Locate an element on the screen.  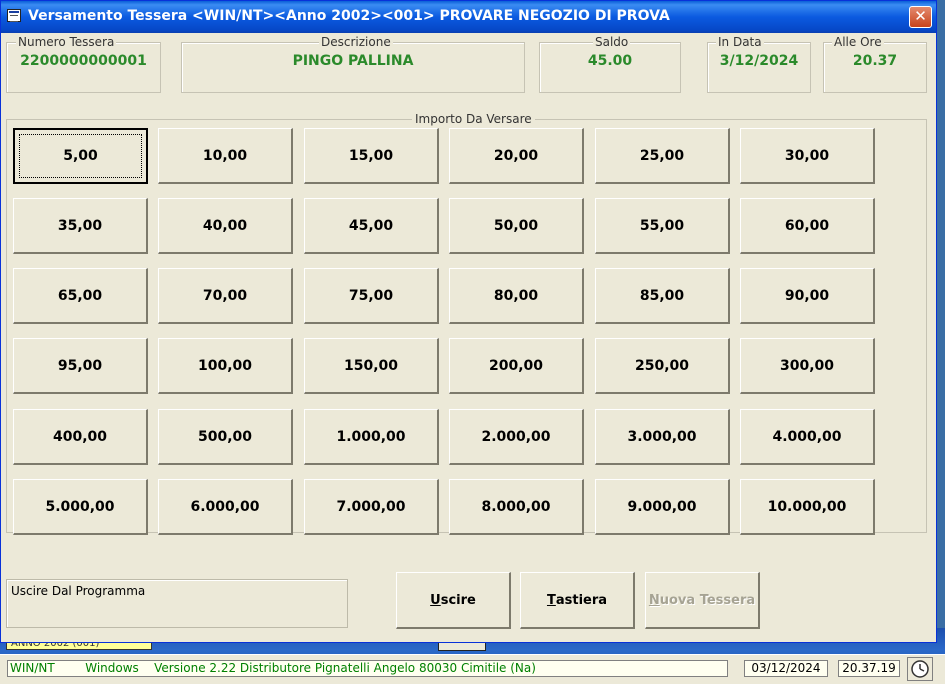
alle-ore-field: Alle Ore 20.37 is located at coordinates (875, 64).